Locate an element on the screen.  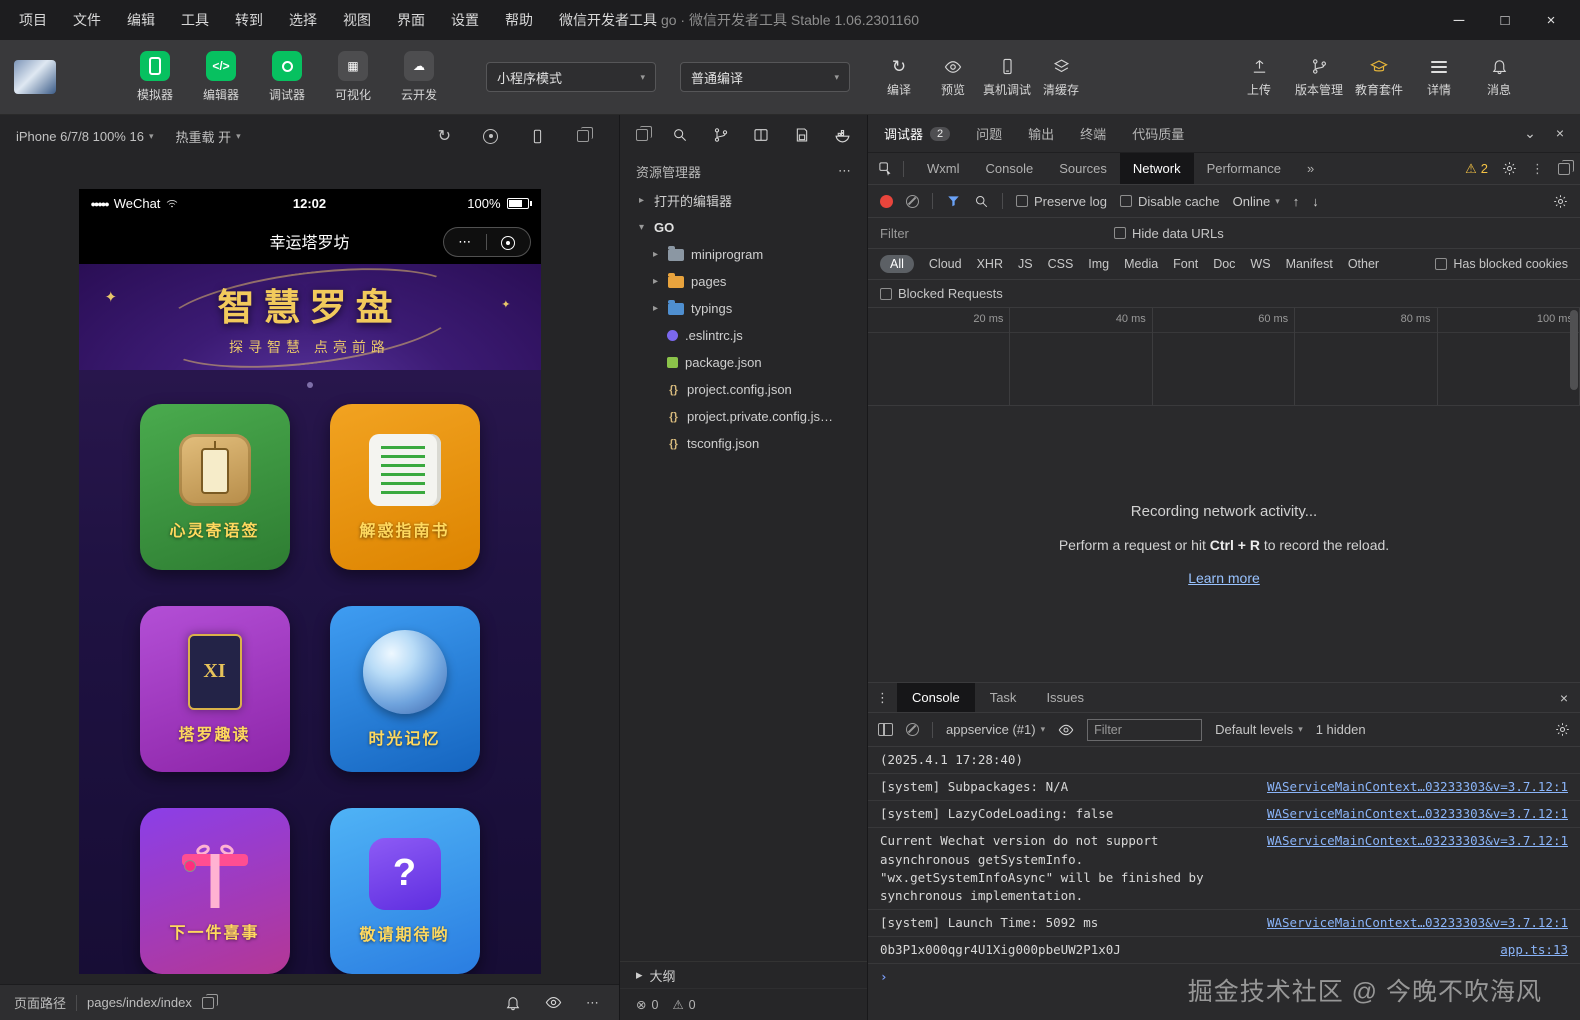
tree-folder-pages: ▸ pages is located at coordinates (743, 281).